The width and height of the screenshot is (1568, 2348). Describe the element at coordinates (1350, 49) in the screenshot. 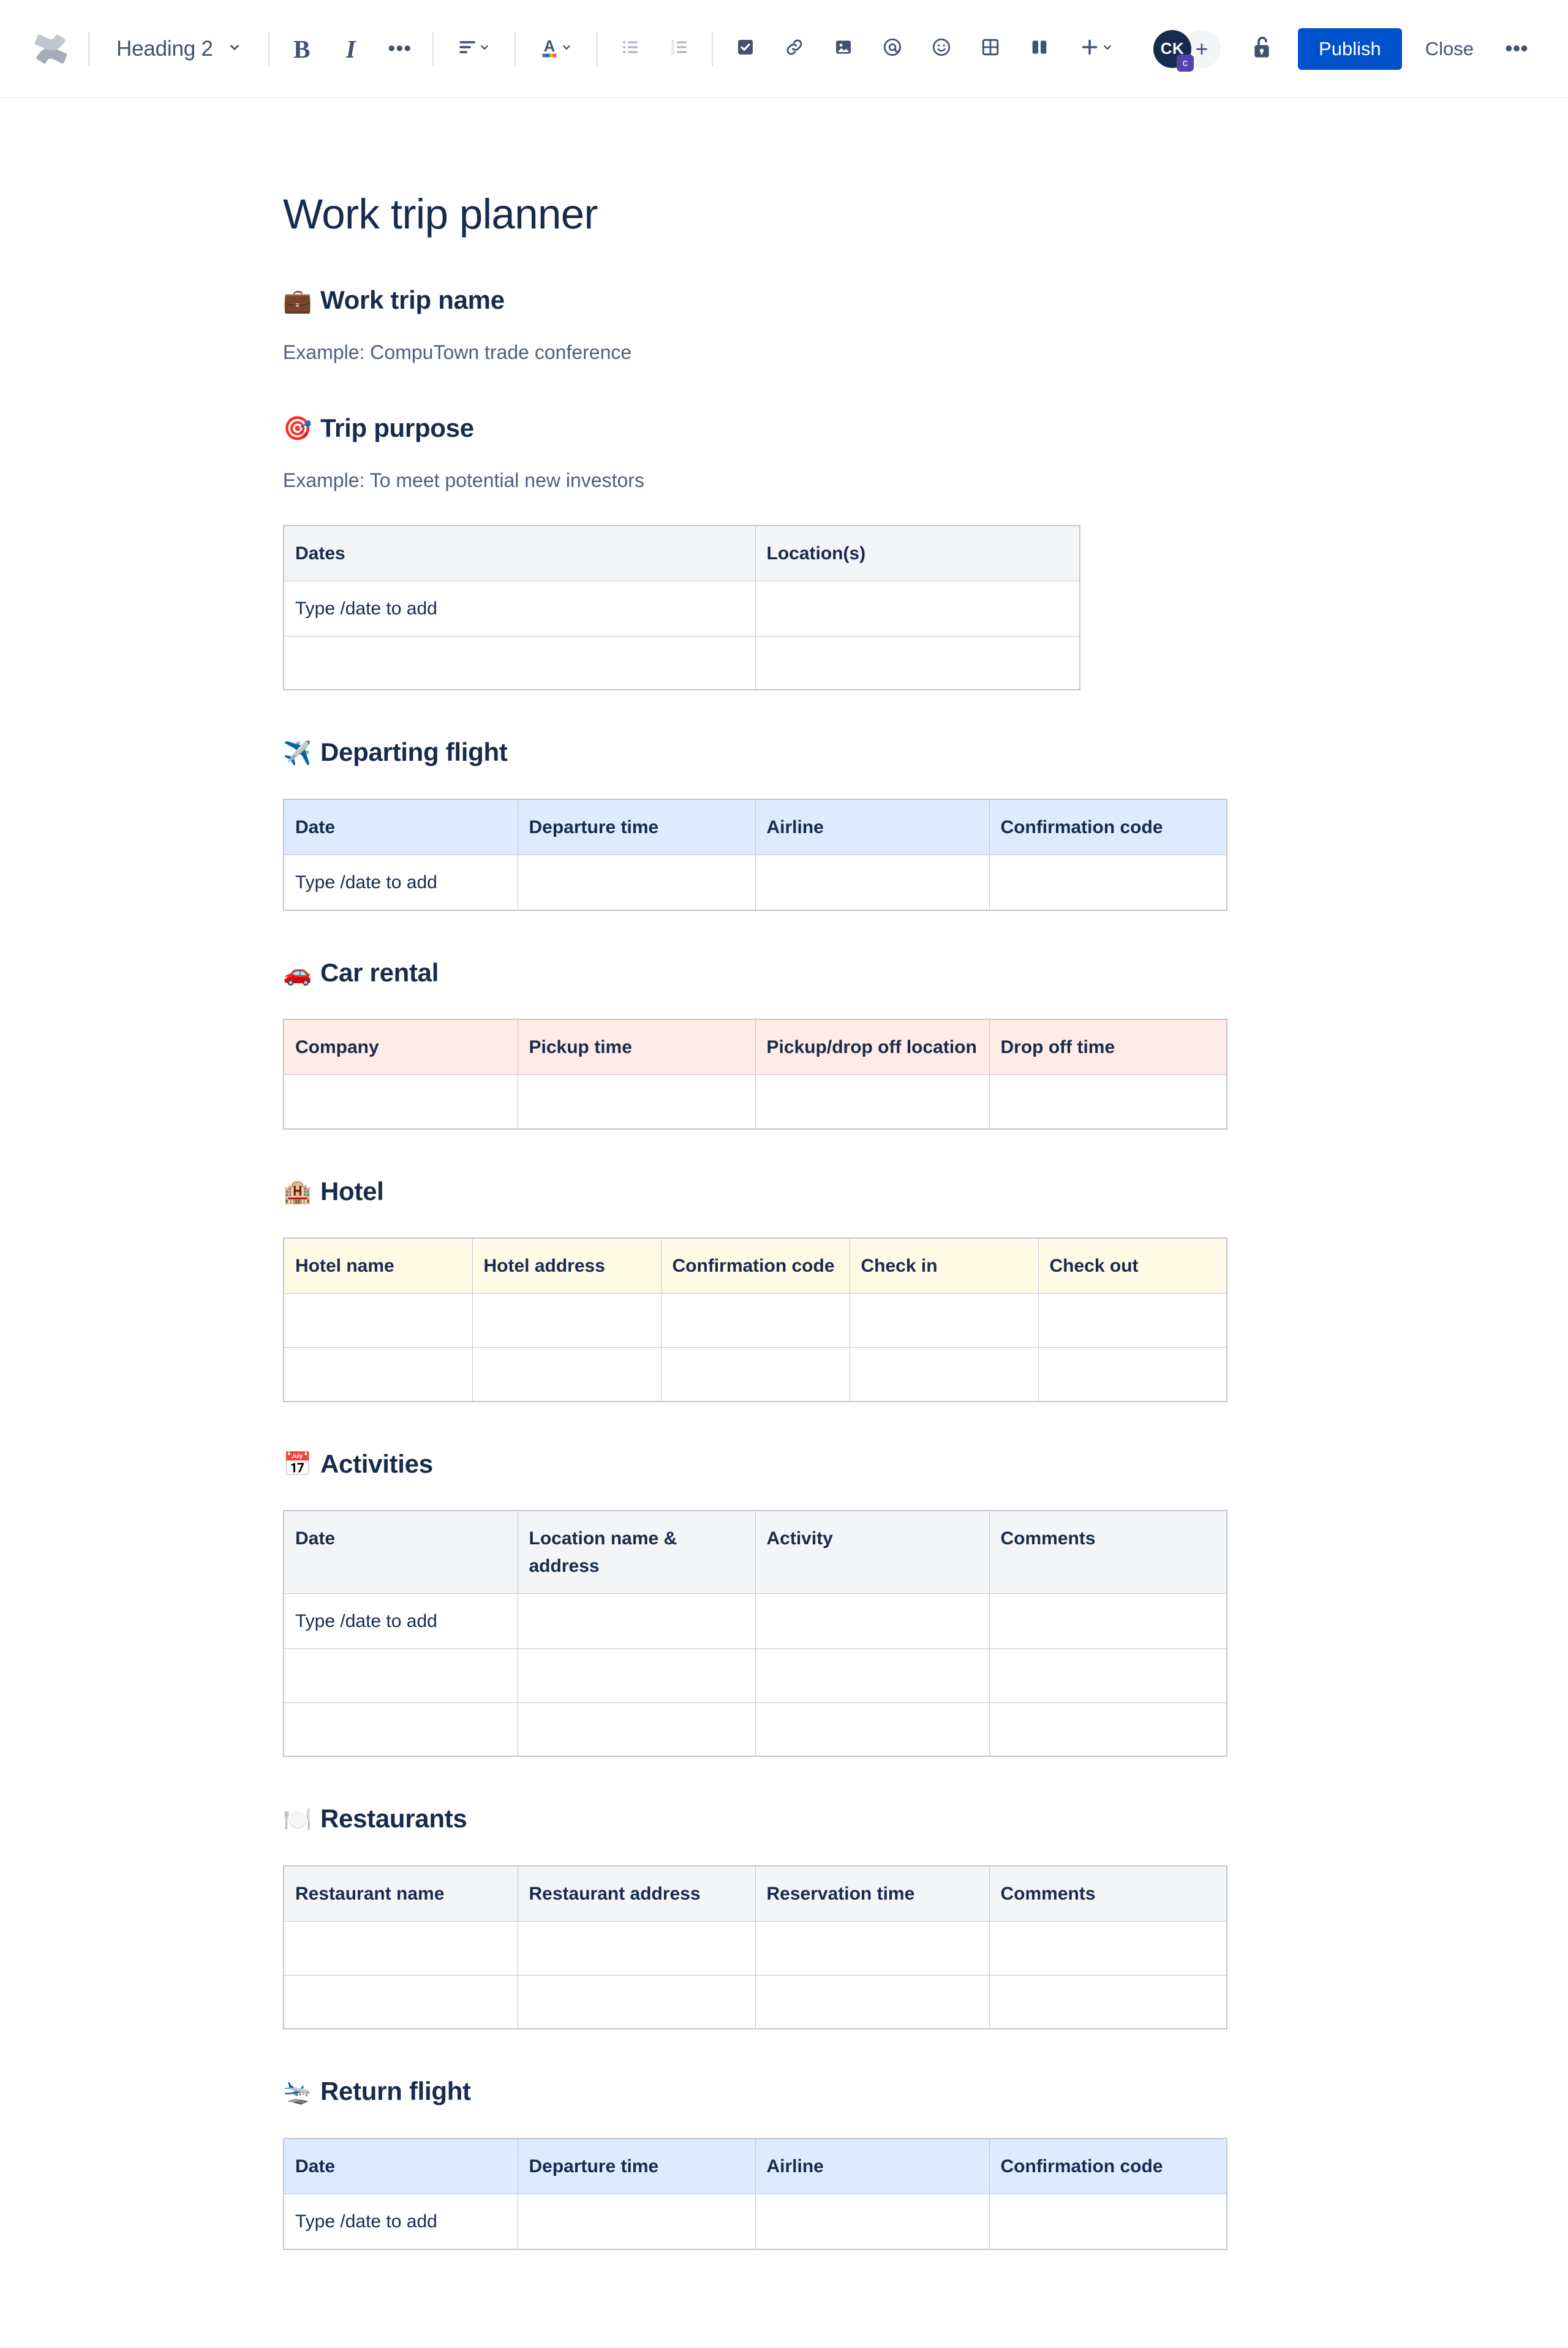

I see `publish-button: Publish` at that location.